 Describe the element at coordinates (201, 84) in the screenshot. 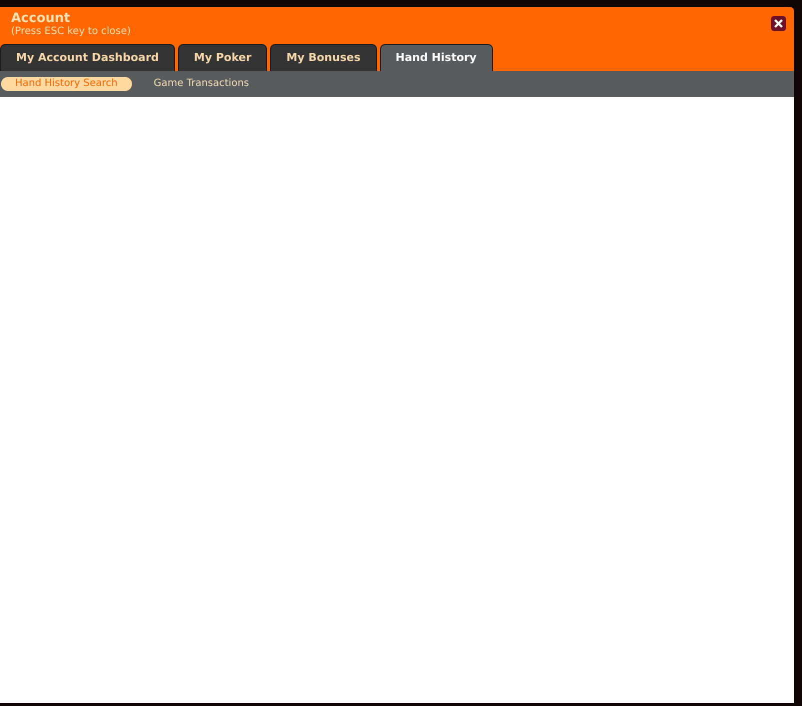

I see `sub-tab: Game Transactions` at that location.